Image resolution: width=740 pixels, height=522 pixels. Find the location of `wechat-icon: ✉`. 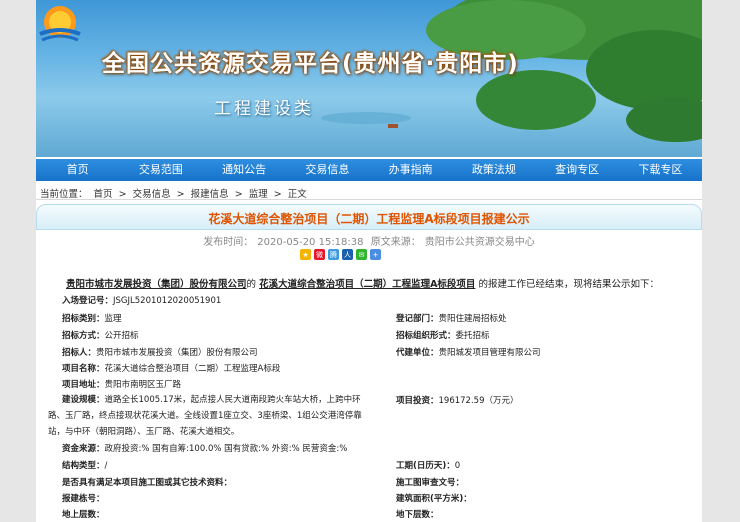

wechat-icon: ✉ is located at coordinates (361, 254).